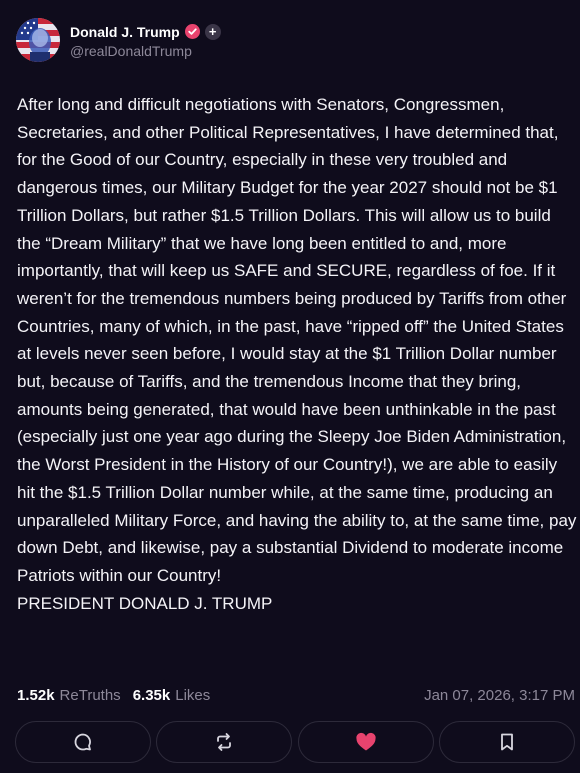  Describe the element at coordinates (125, 32) in the screenshot. I see `display-name: Donald J. Trump` at that location.